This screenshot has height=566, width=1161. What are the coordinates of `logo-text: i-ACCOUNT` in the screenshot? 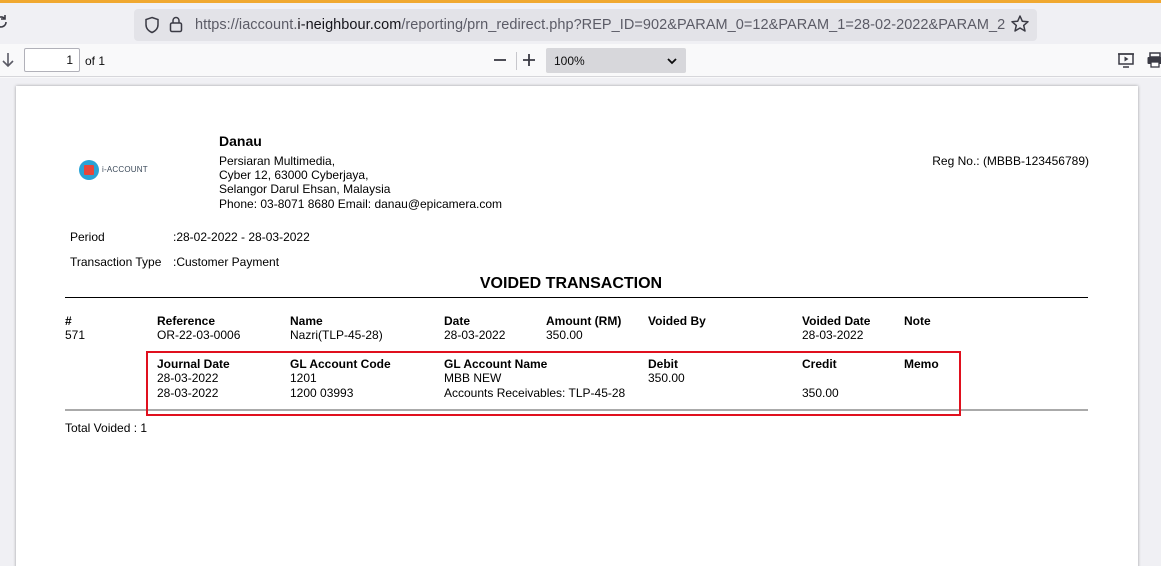 It's located at (125, 169).